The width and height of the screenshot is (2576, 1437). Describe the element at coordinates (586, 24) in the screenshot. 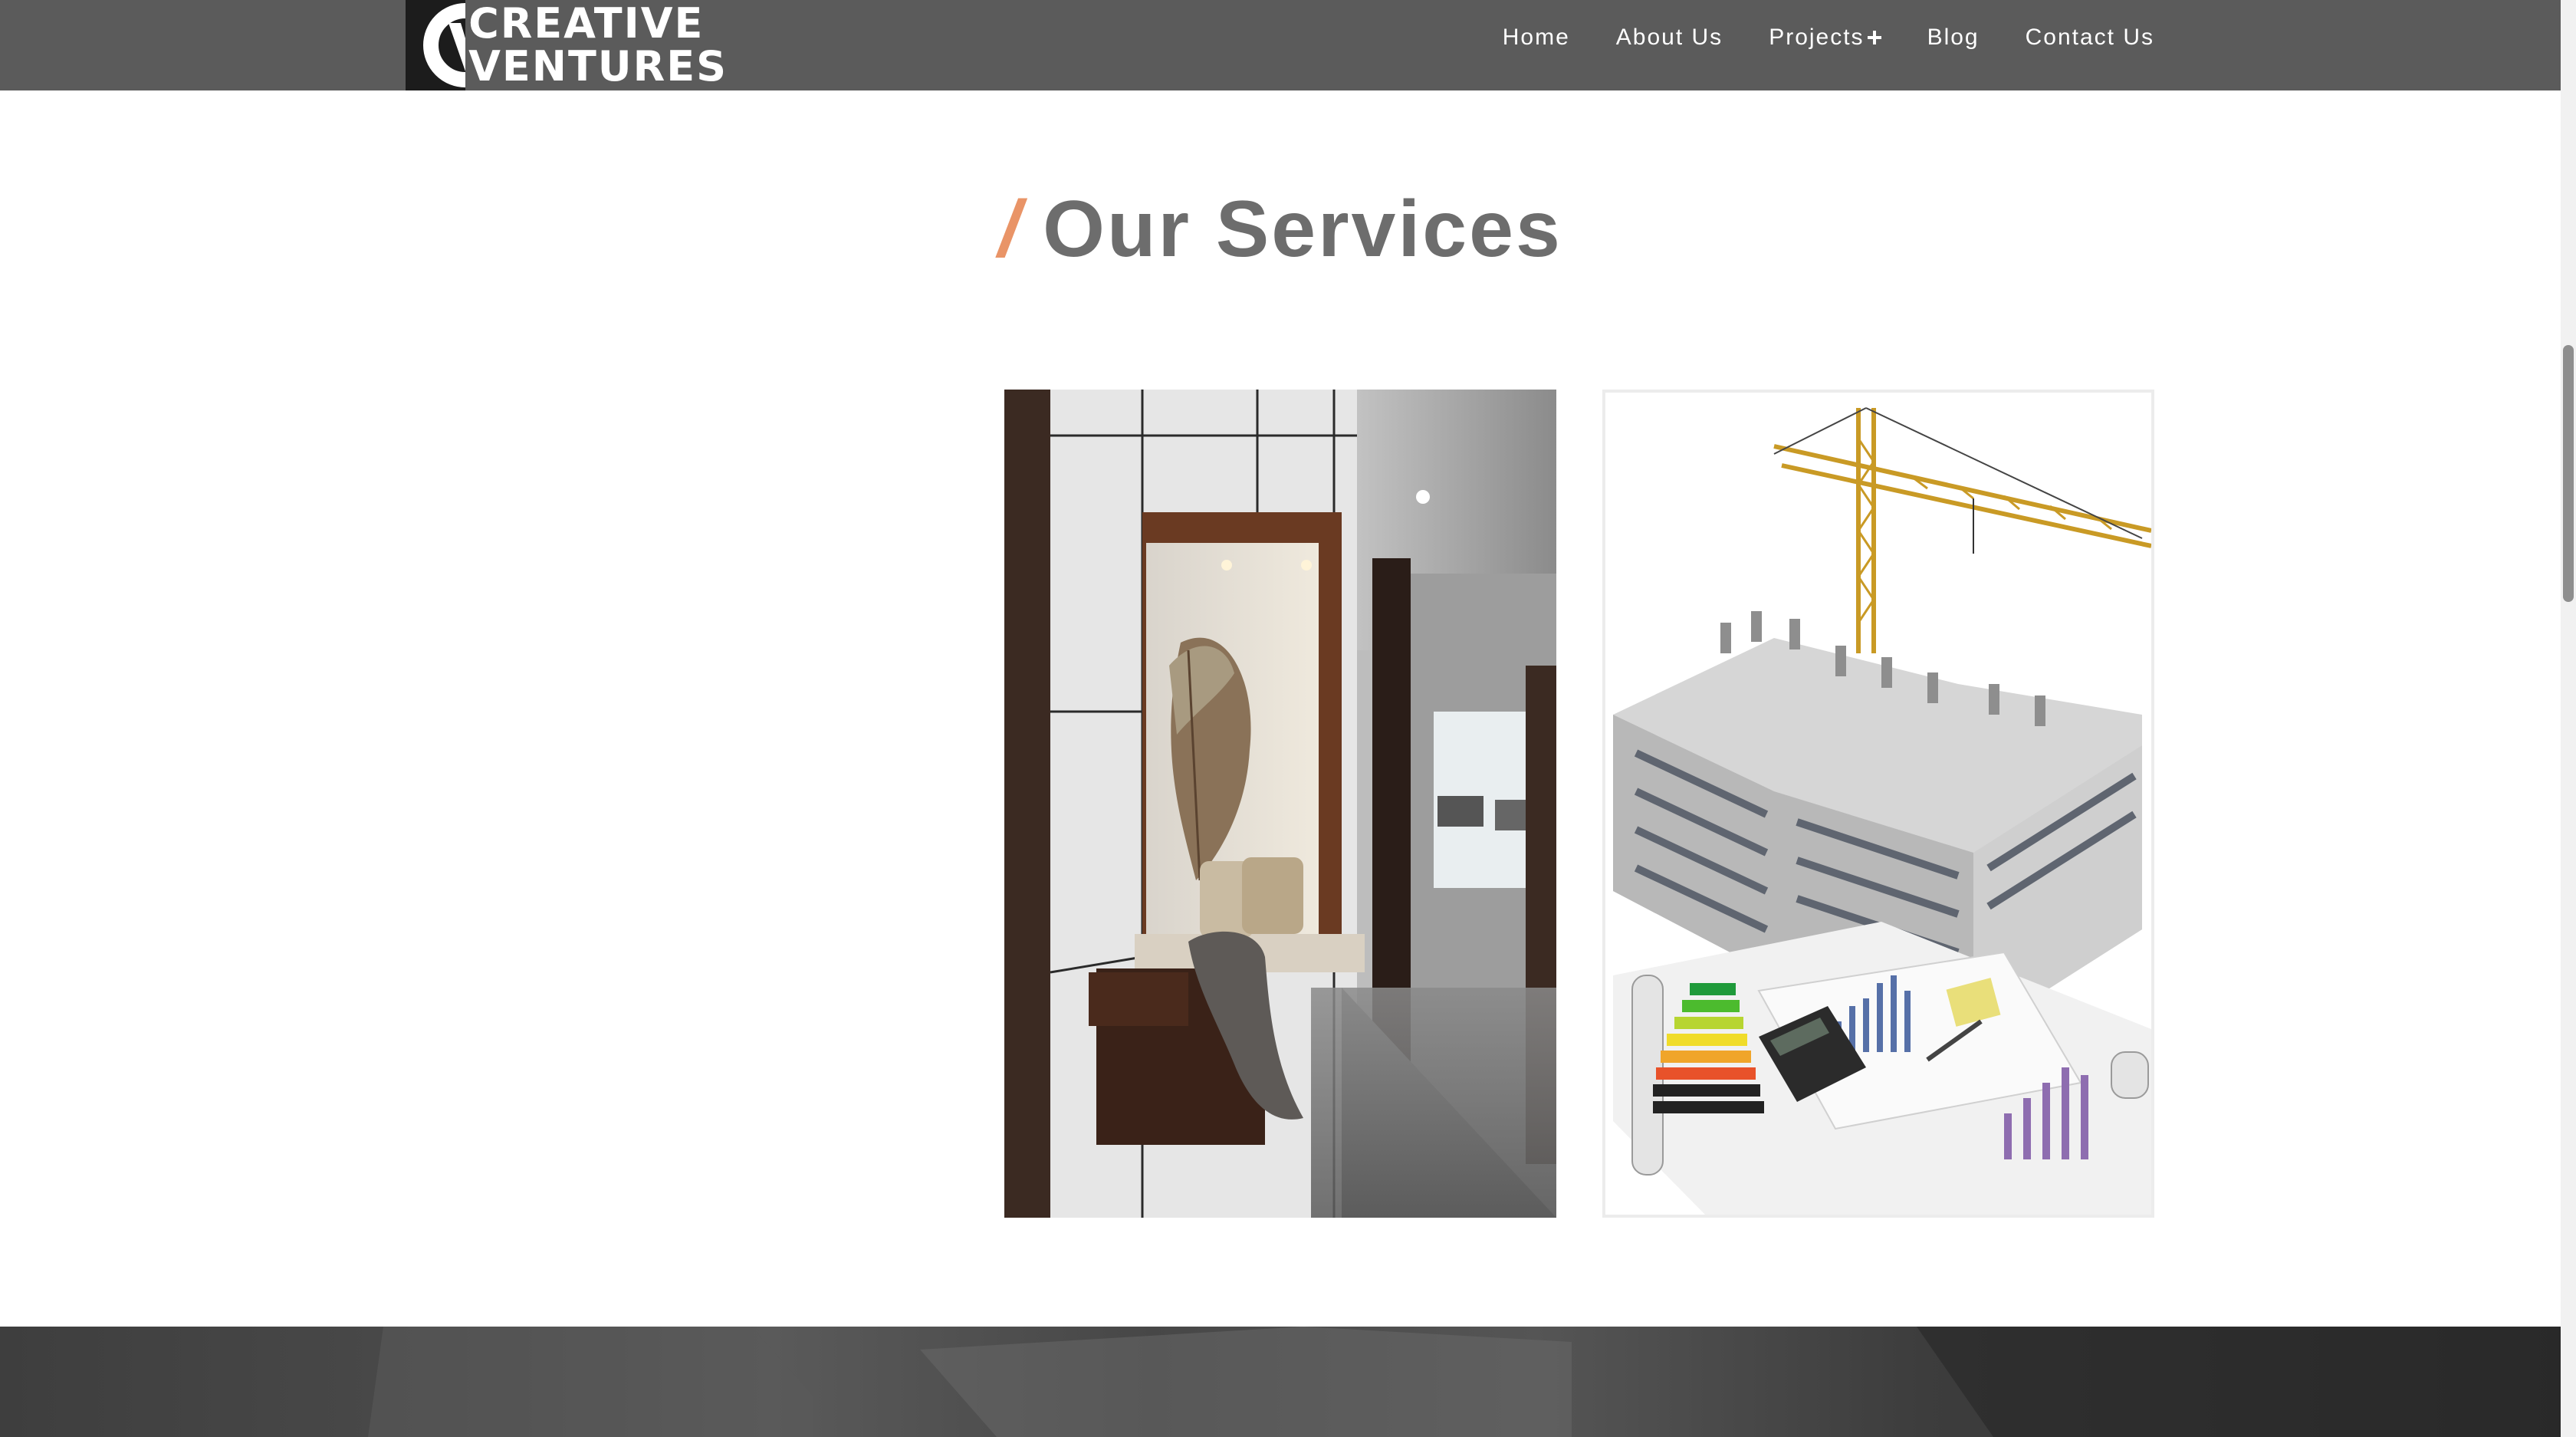

I see `logo-line-1: CREATIVE` at that location.